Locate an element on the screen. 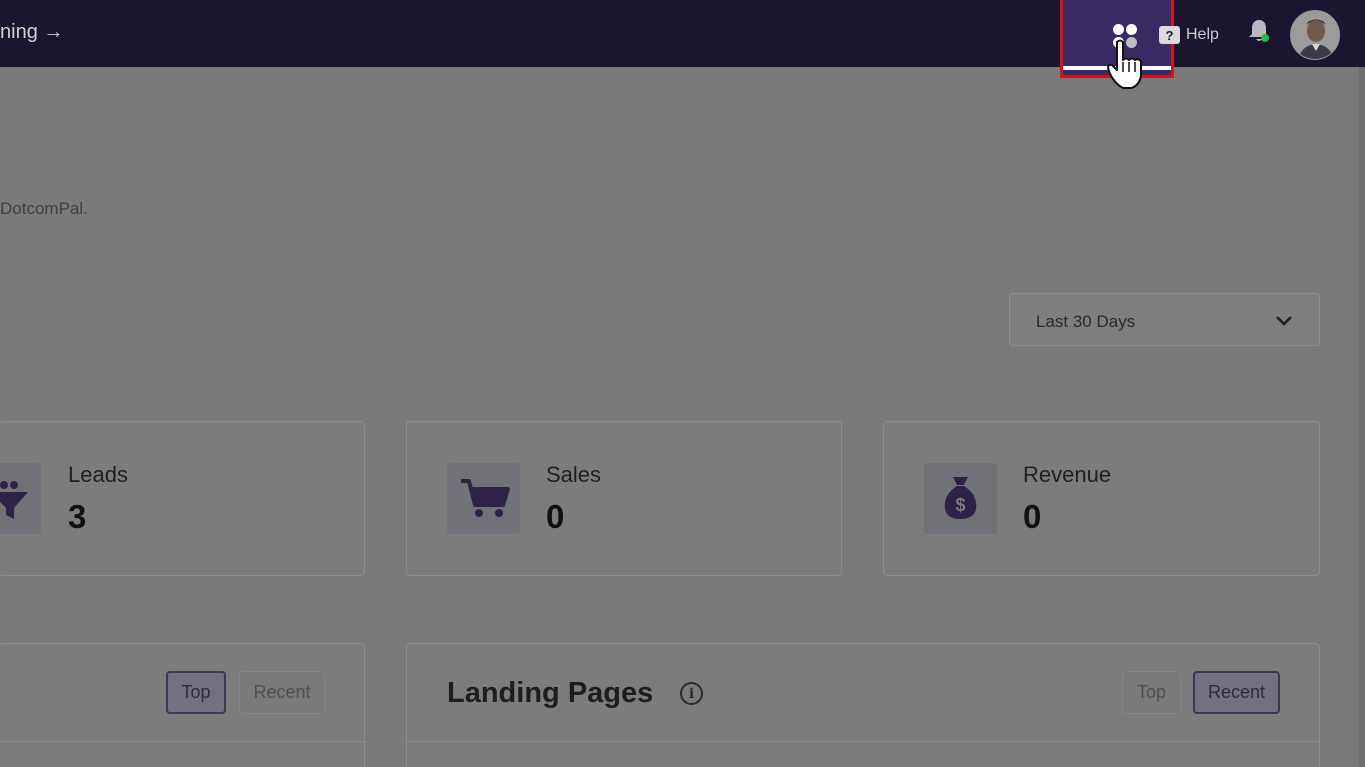 Image resolution: width=1365 pixels, height=767 pixels. help-label: Help is located at coordinates (1202, 34).